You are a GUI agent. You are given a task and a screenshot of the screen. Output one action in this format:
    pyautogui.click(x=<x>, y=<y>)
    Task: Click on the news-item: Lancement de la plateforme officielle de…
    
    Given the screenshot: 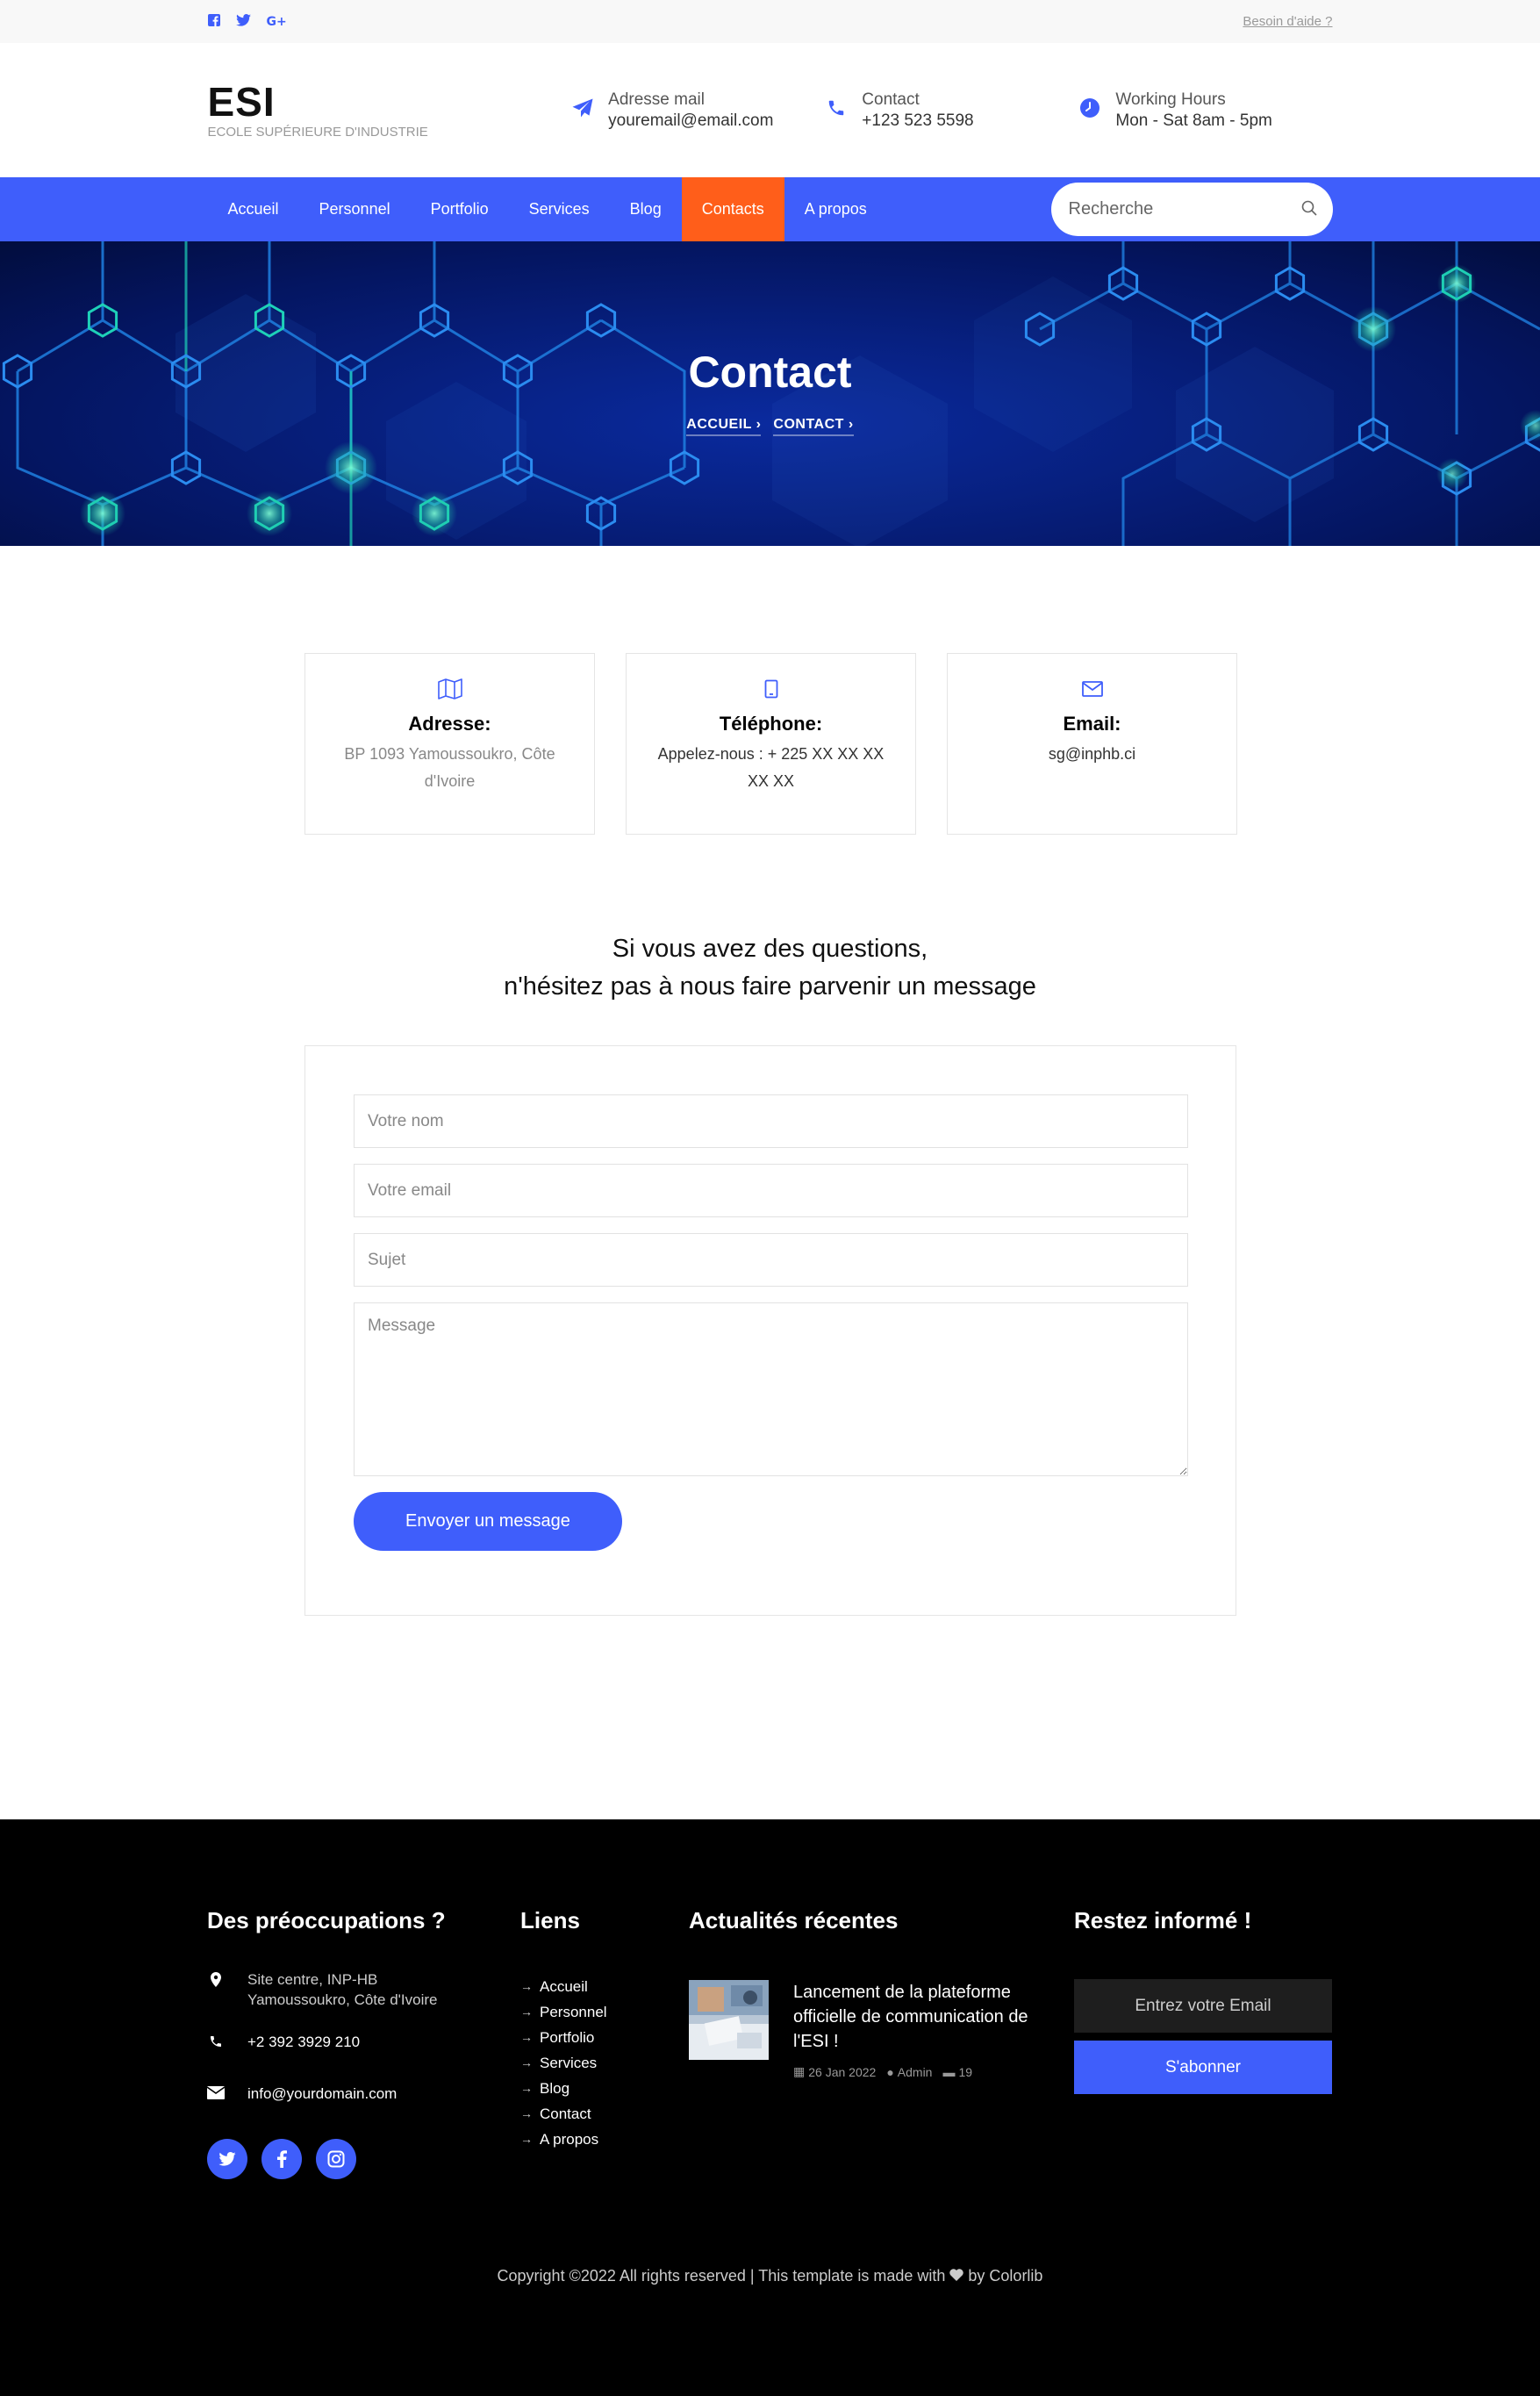 What is the action you would take?
    pyautogui.click(x=864, y=2030)
    